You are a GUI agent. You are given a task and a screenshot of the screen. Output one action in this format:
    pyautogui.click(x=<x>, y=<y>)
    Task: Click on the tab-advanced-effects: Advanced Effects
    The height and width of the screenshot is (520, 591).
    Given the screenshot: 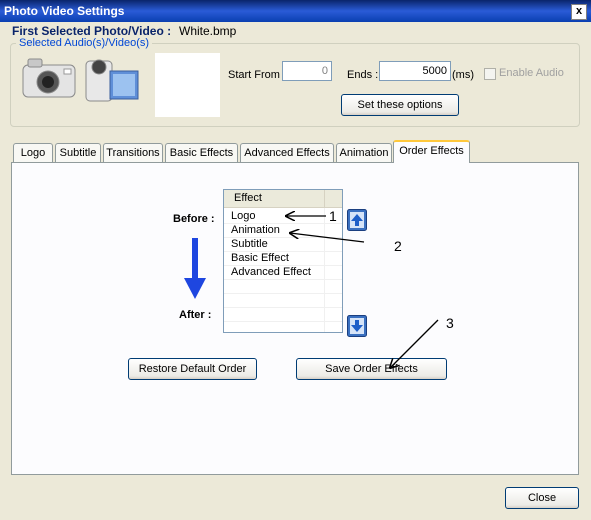 What is the action you would take?
    pyautogui.click(x=287, y=152)
    